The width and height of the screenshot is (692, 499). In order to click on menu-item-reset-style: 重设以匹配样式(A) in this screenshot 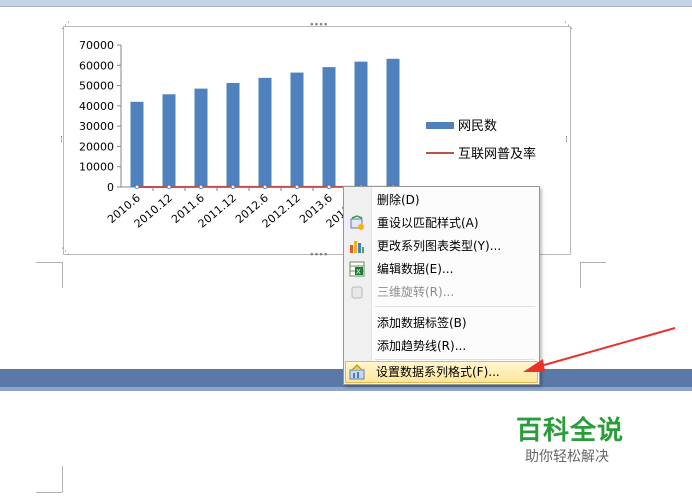, I will do `click(441, 223)`.